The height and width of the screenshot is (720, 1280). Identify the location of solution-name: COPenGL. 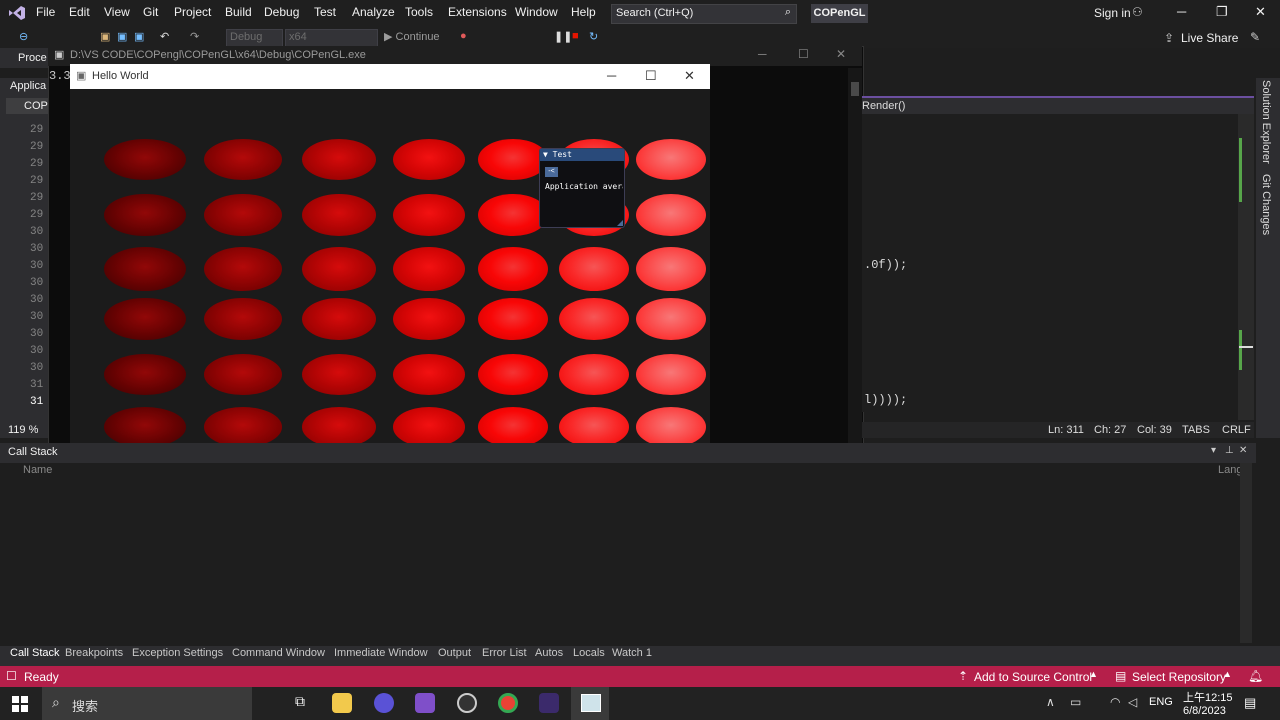
(839, 13).